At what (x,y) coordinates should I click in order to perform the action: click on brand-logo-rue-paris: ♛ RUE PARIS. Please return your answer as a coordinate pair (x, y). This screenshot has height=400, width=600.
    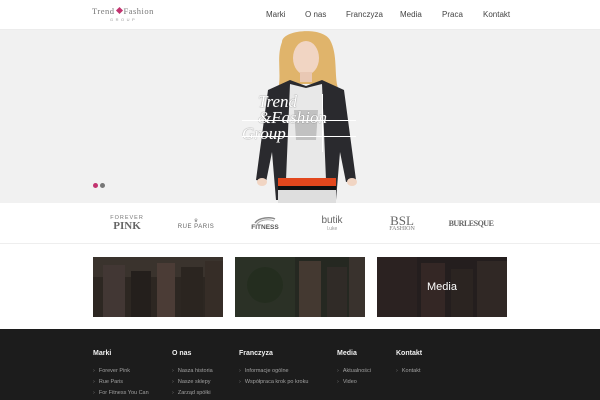
    Looking at the image, I should click on (196, 223).